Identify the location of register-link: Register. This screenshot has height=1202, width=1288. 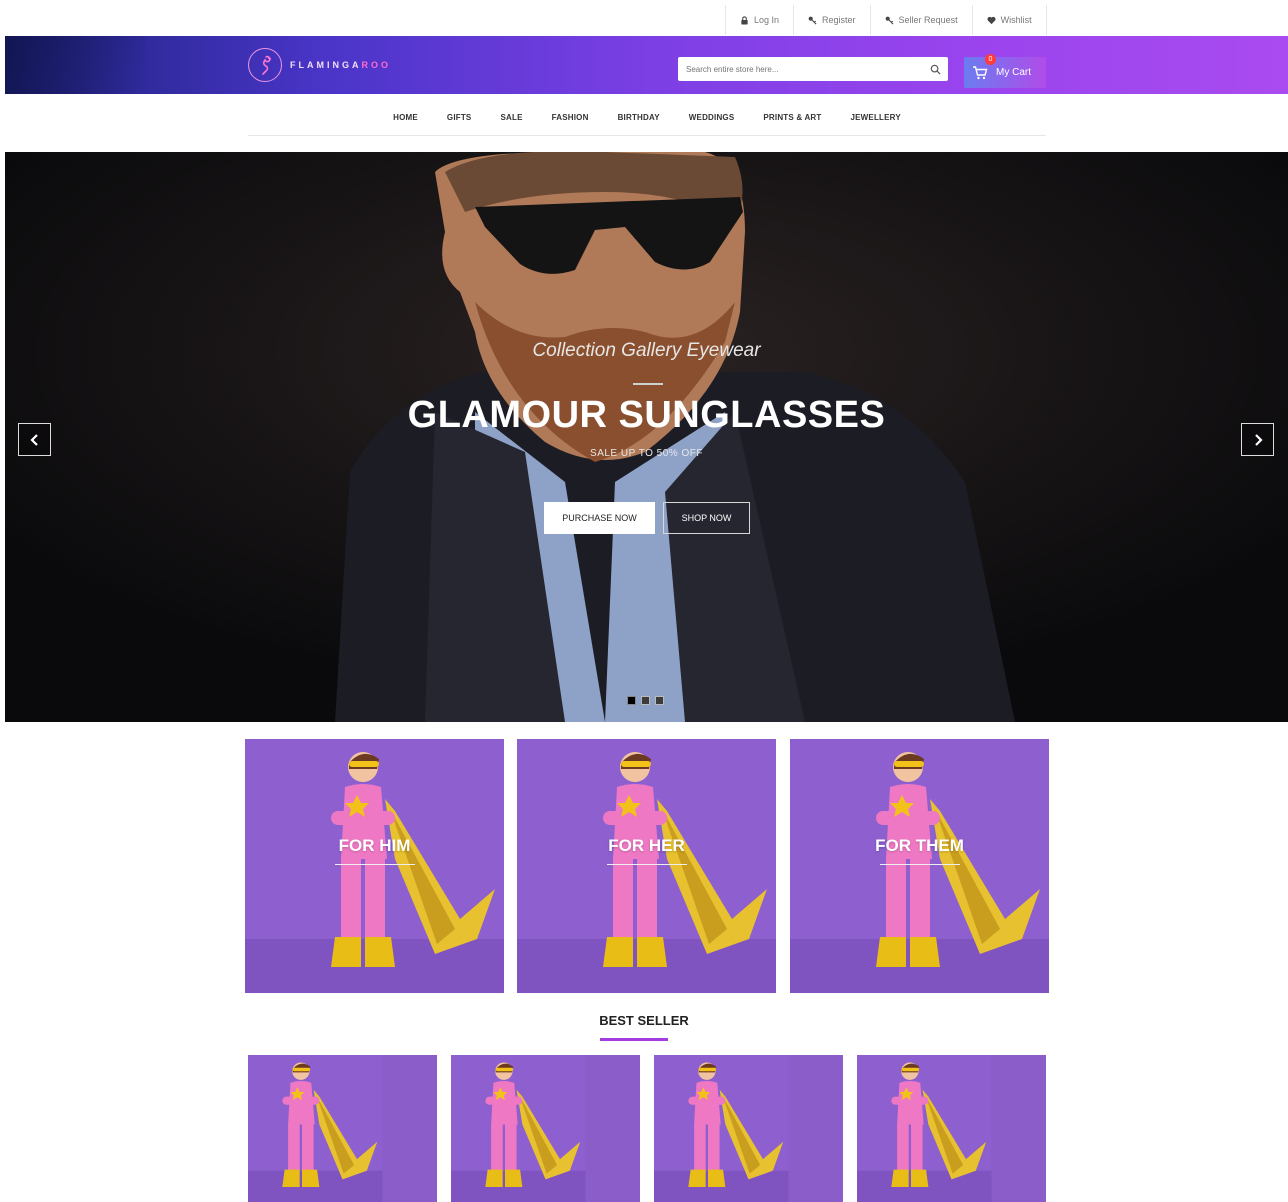
(832, 20).